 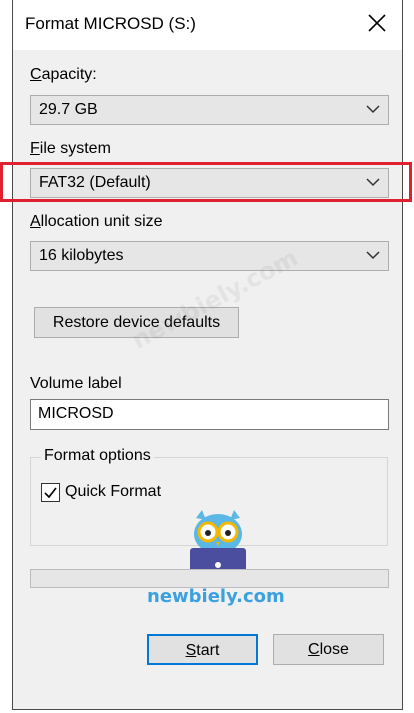 I want to click on checkmark-icon, so click(x=50, y=493).